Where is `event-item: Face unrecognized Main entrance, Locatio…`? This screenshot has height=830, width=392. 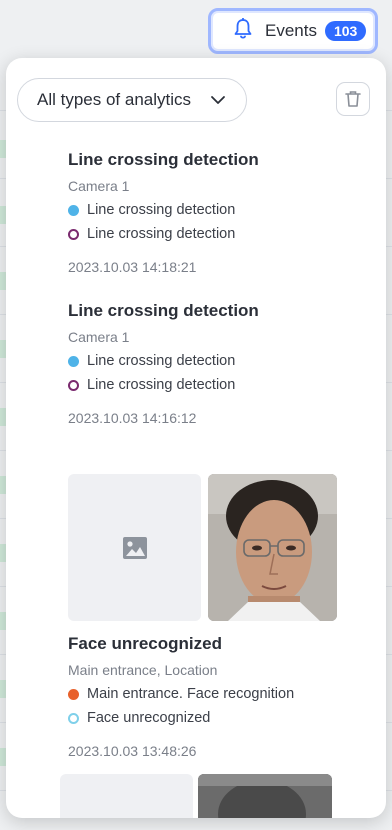 event-item: Face unrecognized Main entrance, Locatio… is located at coordinates (218, 697).